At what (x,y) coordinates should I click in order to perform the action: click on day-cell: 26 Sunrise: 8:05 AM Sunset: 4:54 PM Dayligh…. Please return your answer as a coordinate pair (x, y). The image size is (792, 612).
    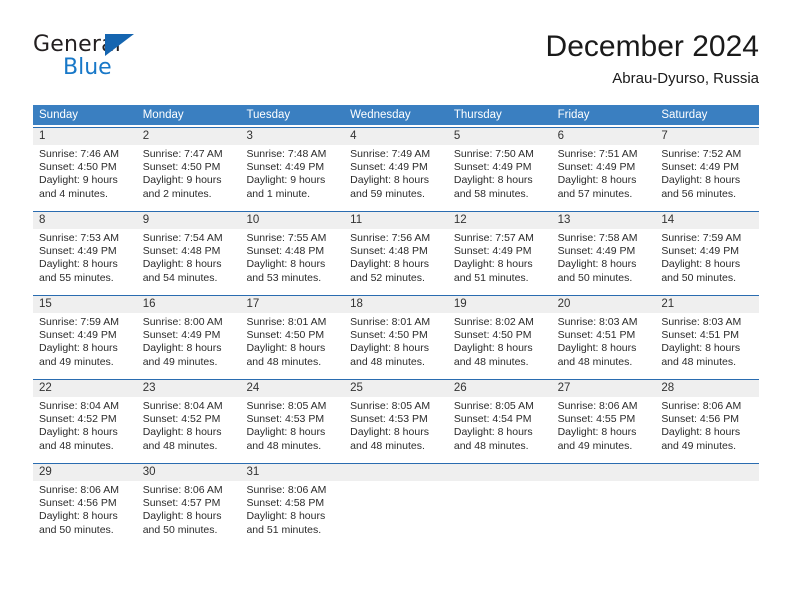
    Looking at the image, I should click on (499, 418).